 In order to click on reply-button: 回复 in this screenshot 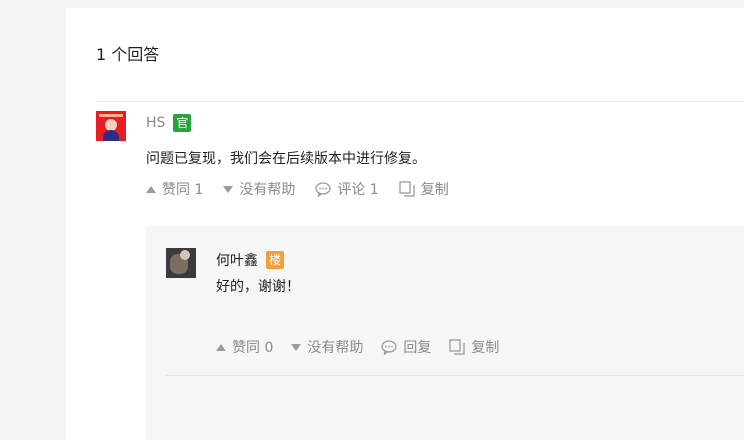, I will do `click(406, 347)`.